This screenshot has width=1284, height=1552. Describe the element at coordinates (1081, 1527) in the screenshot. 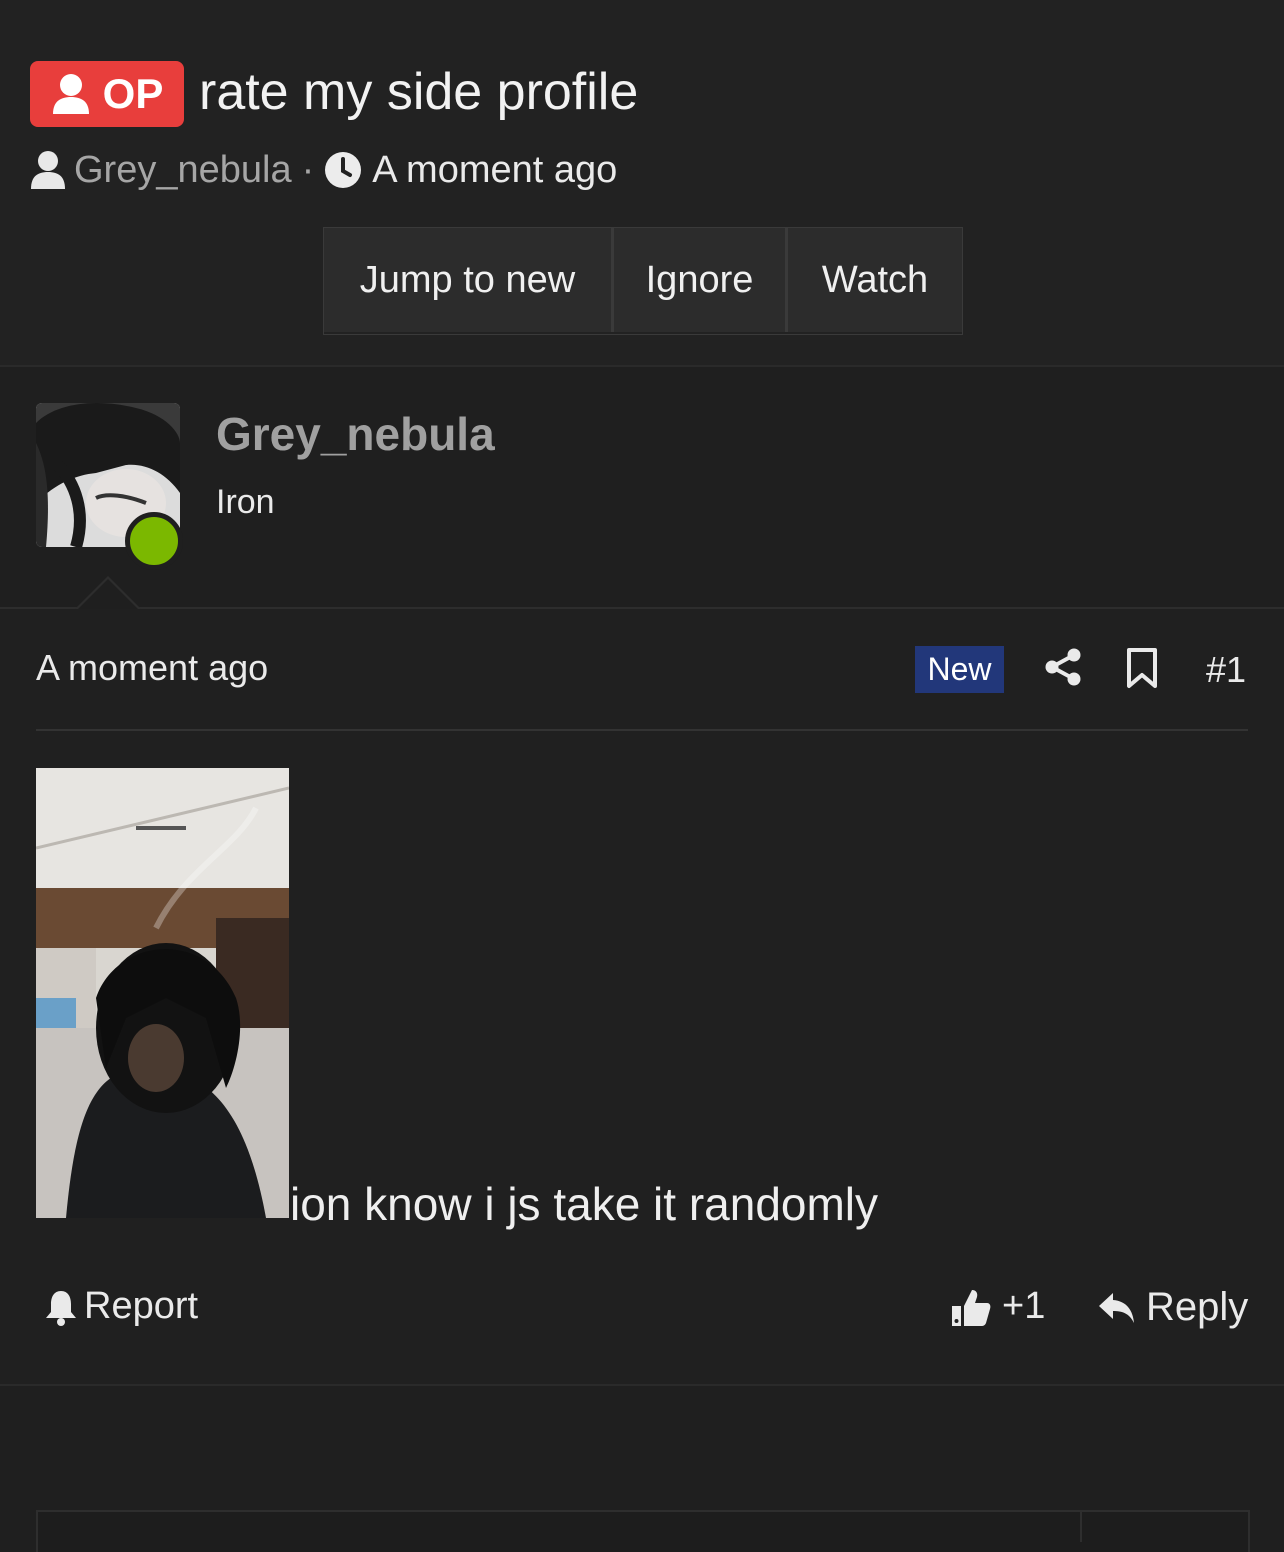

I see `bottom-panel-divider` at that location.